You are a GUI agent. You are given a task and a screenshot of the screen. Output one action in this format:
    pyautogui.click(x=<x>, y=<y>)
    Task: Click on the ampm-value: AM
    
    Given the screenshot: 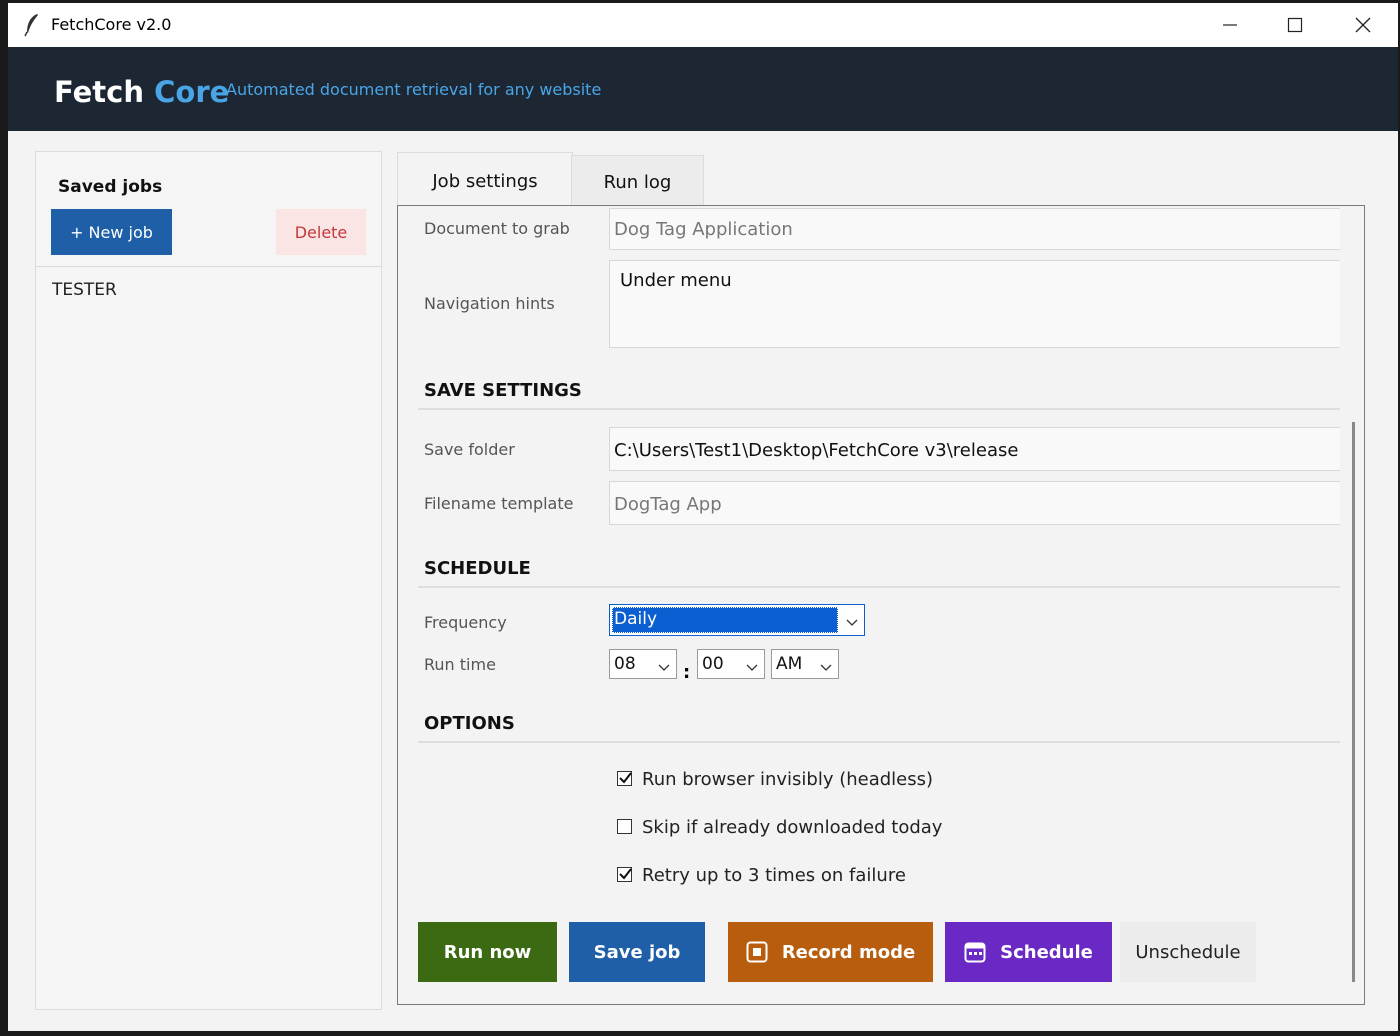 What is the action you would take?
    pyautogui.click(x=789, y=664)
    